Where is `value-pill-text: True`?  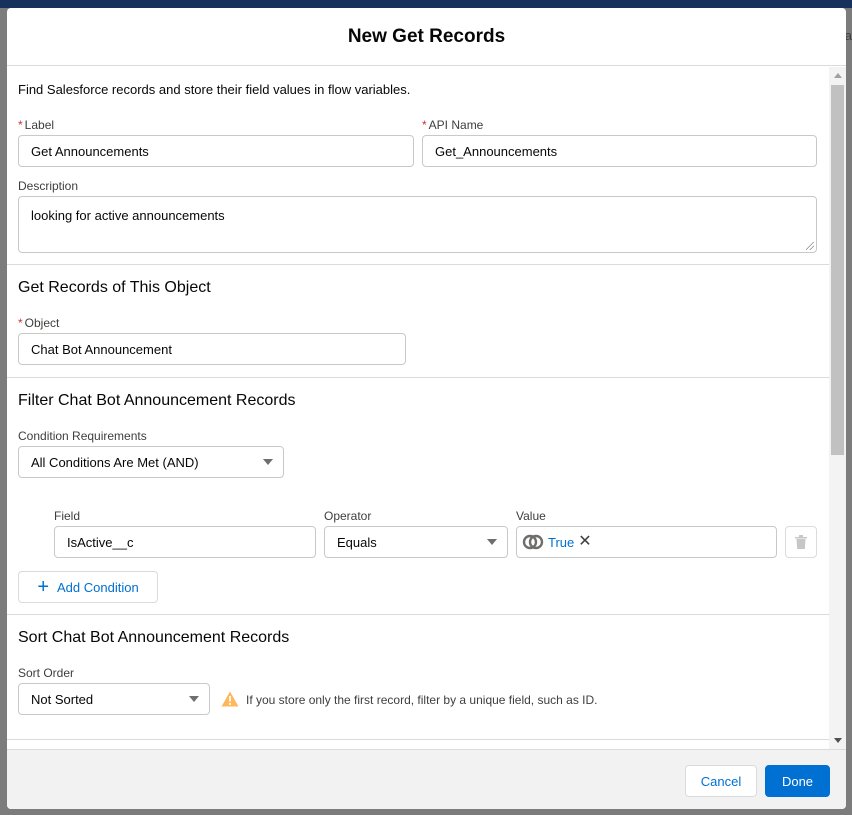
value-pill-text: True is located at coordinates (561, 542).